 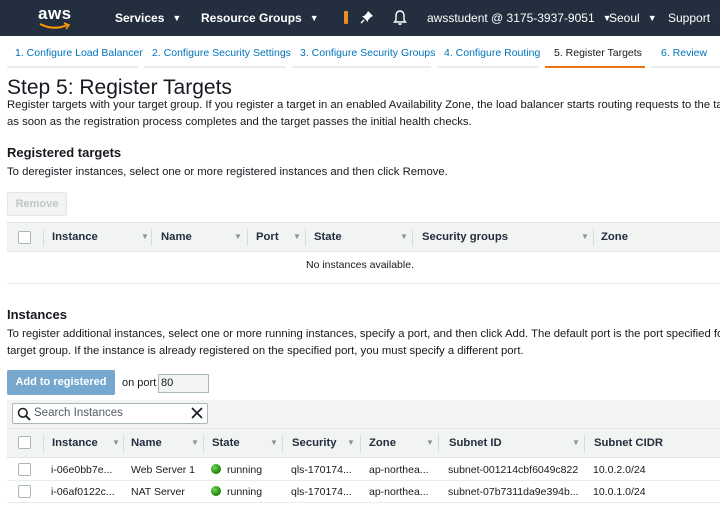 I want to click on support-label: Support, so click(x=689, y=18).